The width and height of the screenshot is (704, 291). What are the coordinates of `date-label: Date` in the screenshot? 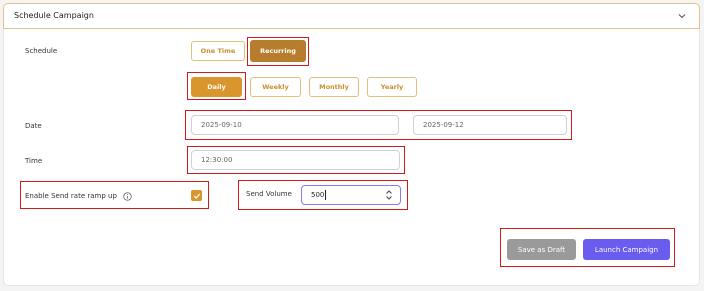 It's located at (33, 126).